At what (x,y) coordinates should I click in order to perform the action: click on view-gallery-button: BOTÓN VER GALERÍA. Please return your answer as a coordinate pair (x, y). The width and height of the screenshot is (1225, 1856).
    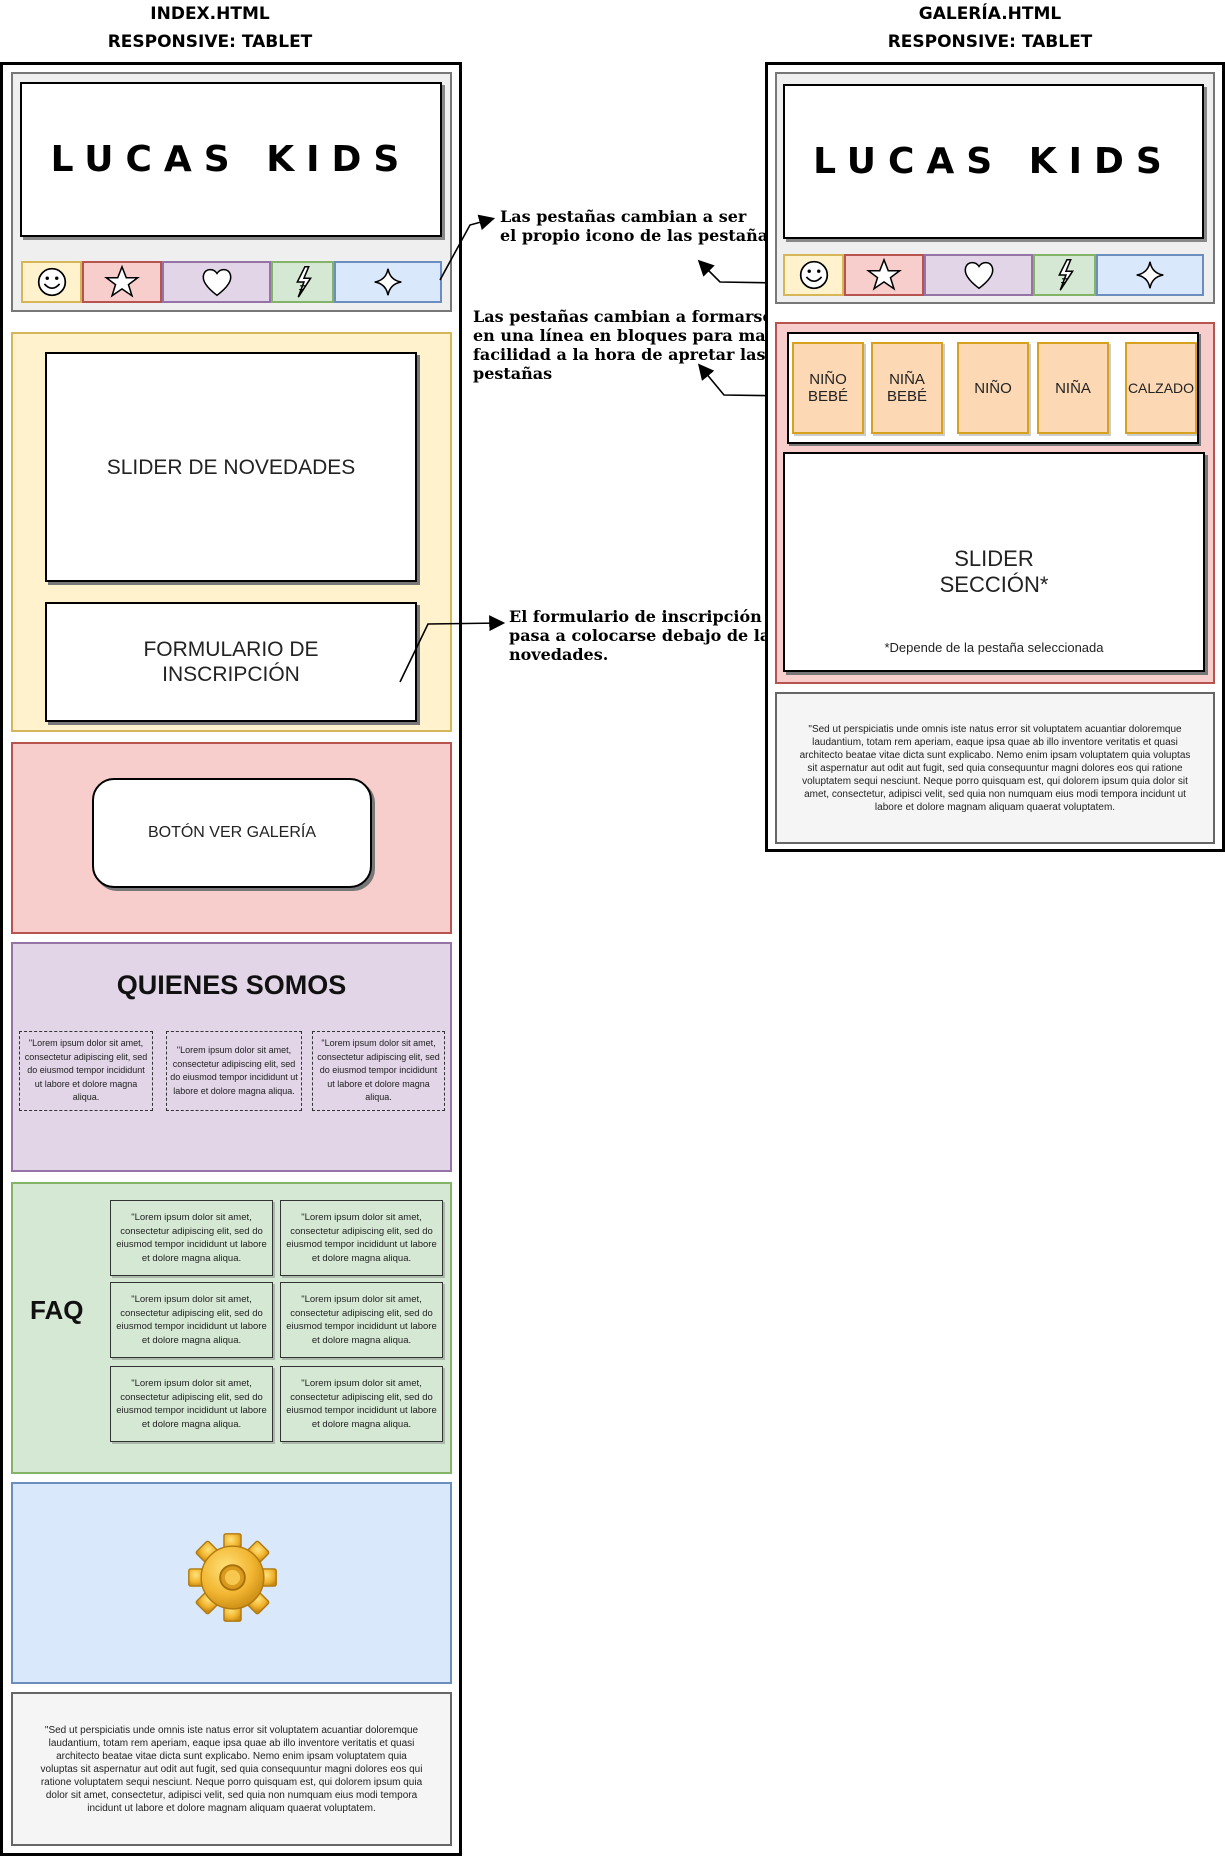
    Looking at the image, I should click on (232, 833).